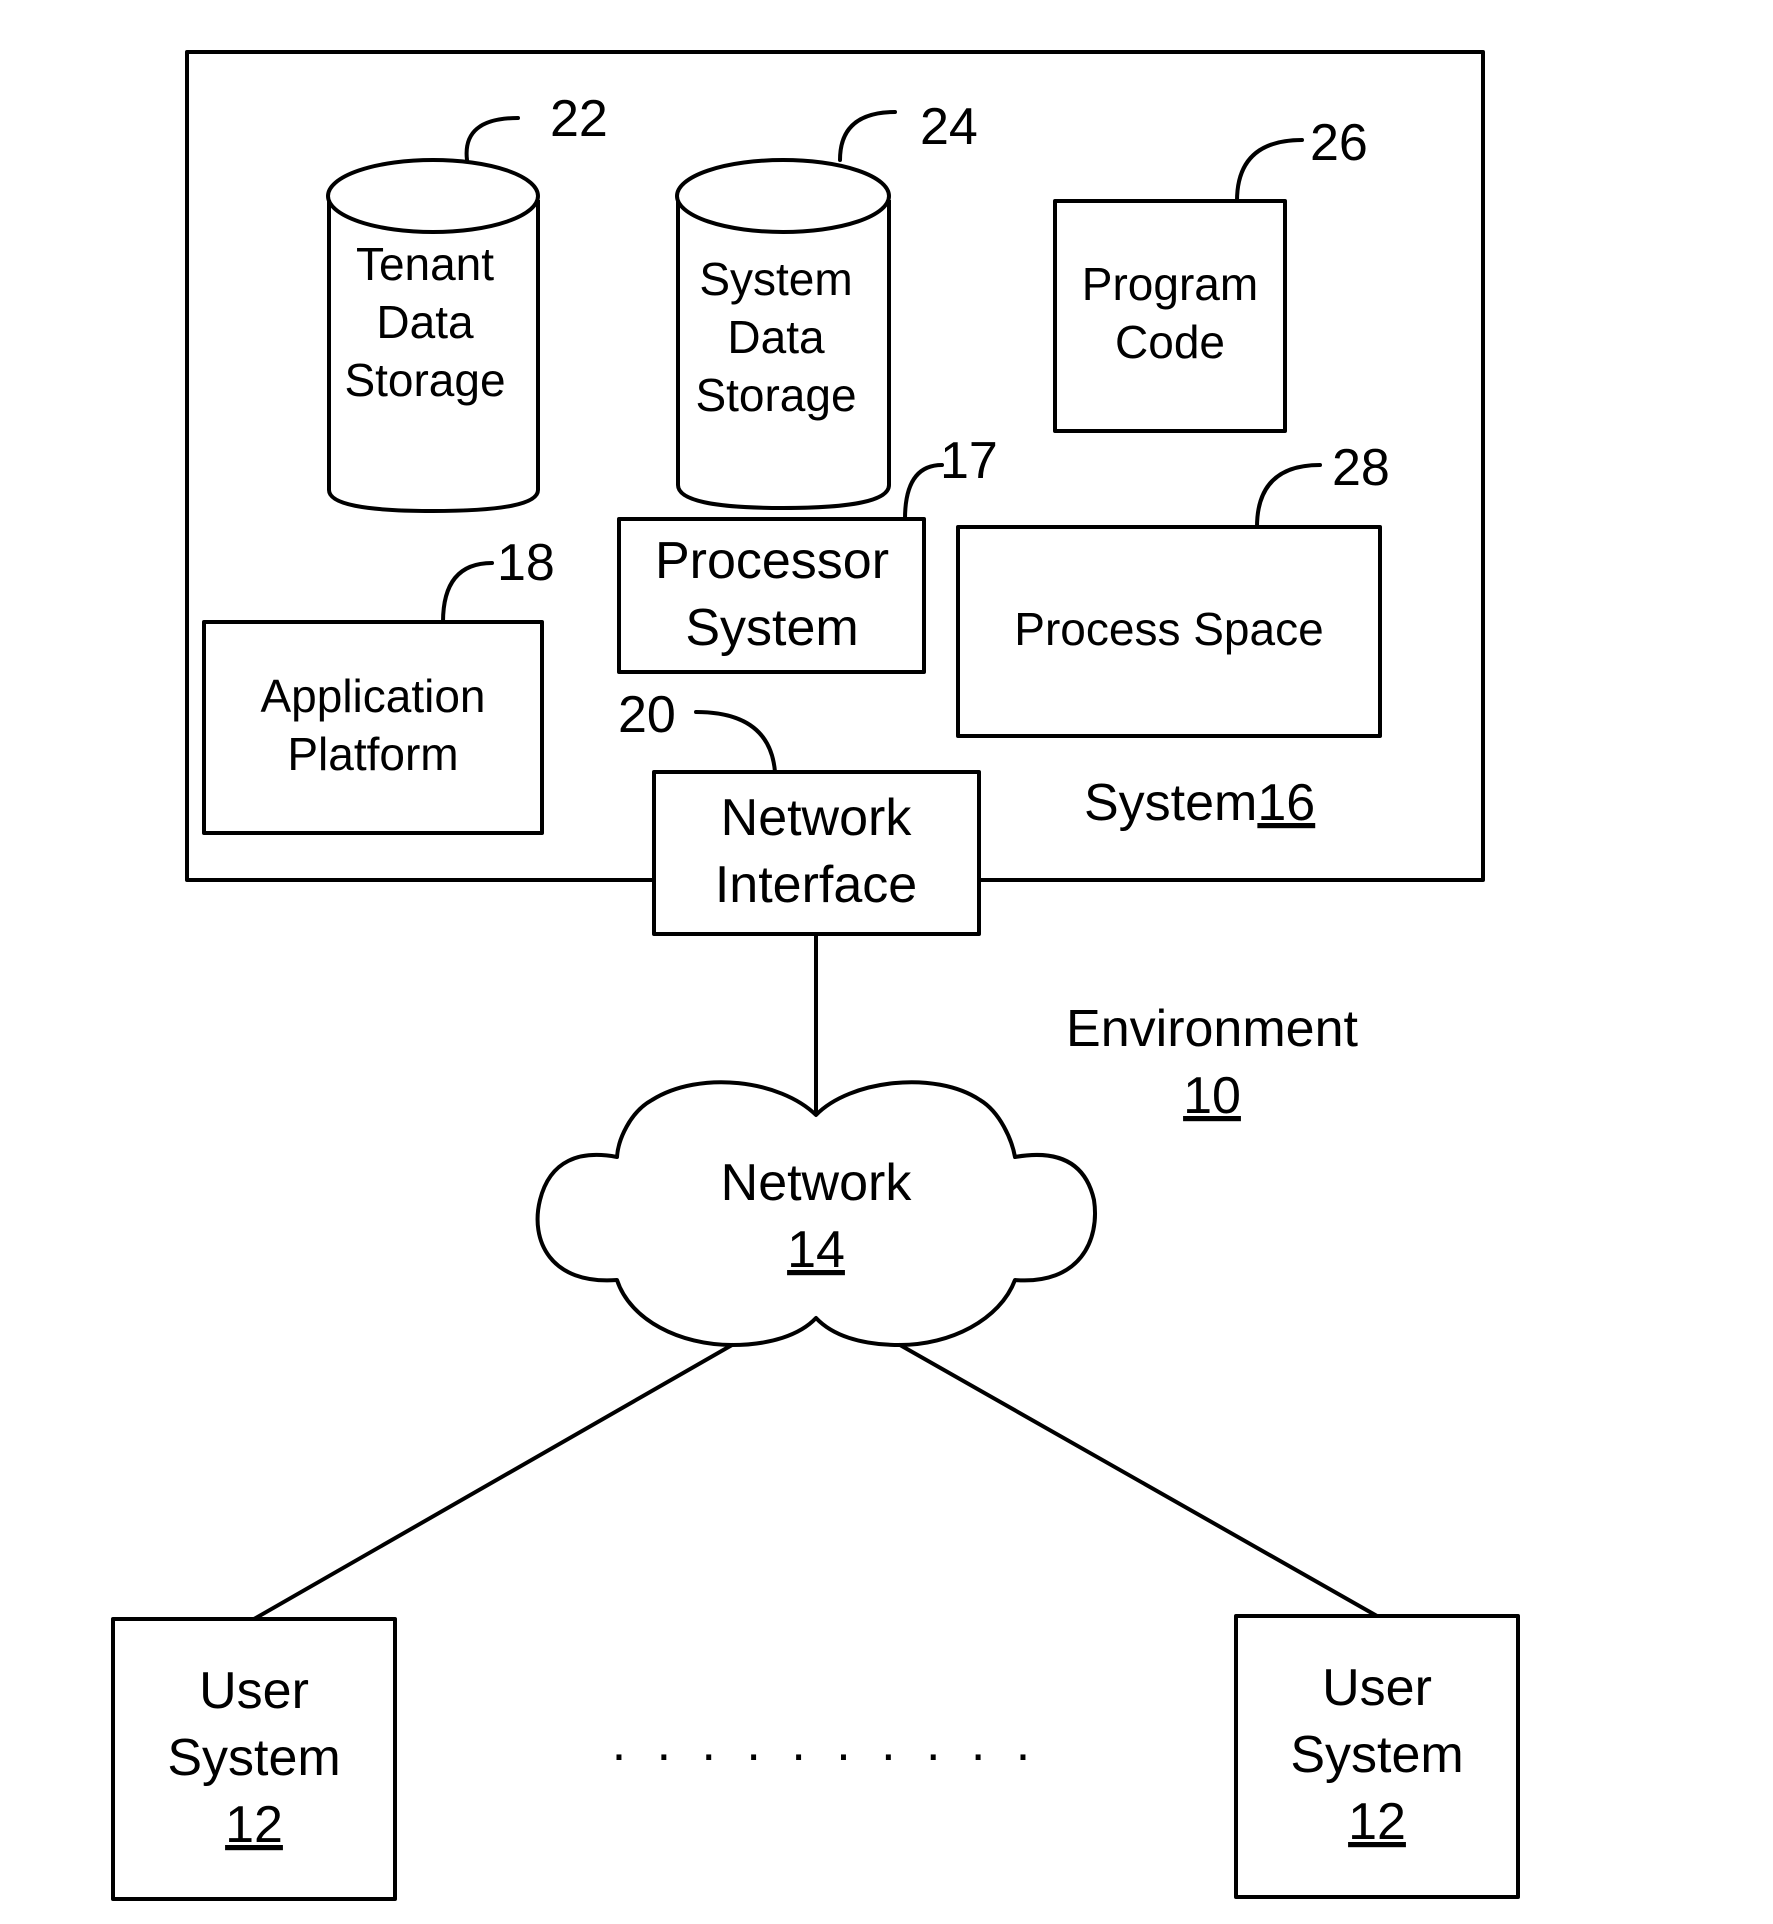  What do you see at coordinates (817, 1183) in the screenshot?
I see `network-label: Network` at bounding box center [817, 1183].